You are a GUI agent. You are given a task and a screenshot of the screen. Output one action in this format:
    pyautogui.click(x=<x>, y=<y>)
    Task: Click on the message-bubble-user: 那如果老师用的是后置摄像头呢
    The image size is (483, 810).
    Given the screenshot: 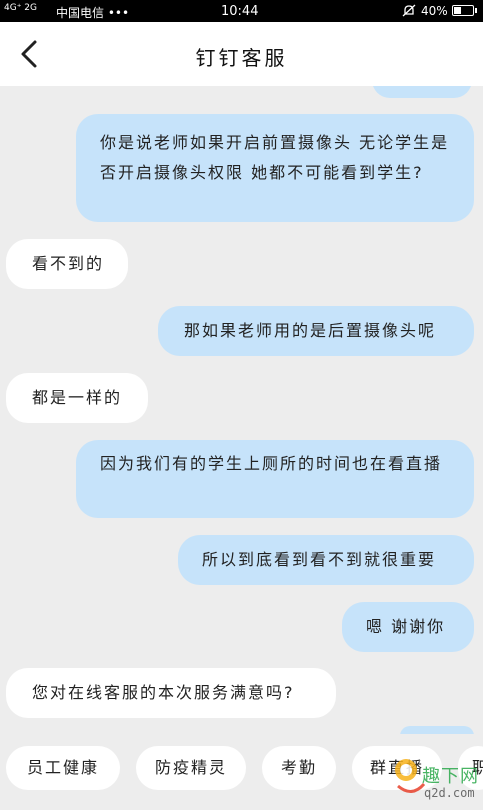 What is the action you would take?
    pyautogui.click(x=316, y=331)
    